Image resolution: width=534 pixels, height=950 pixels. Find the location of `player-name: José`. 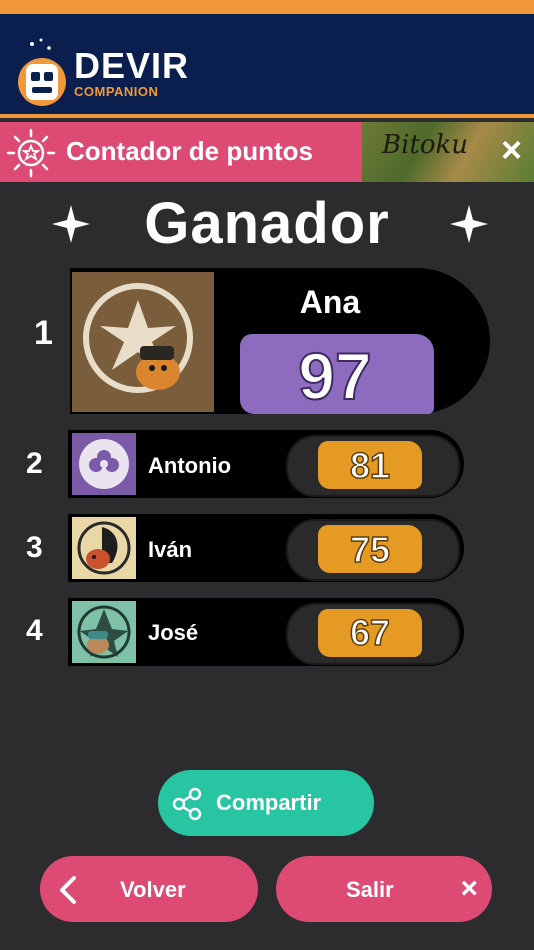

player-name: José is located at coordinates (173, 632).